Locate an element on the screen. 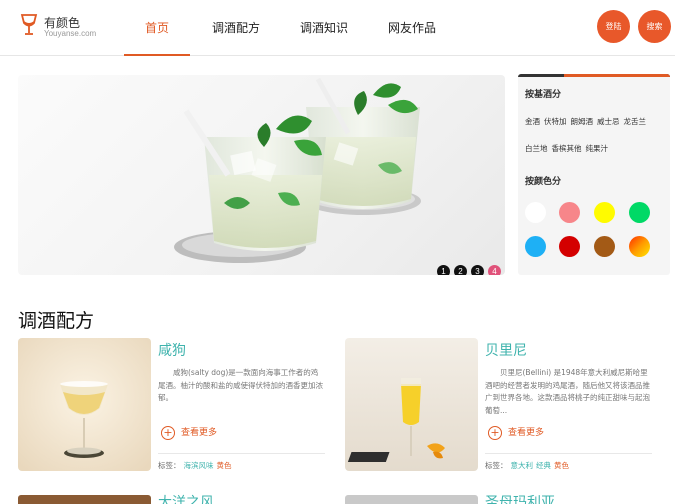 The width and height of the screenshot is (675, 504). login-button: 登陆 is located at coordinates (613, 26).